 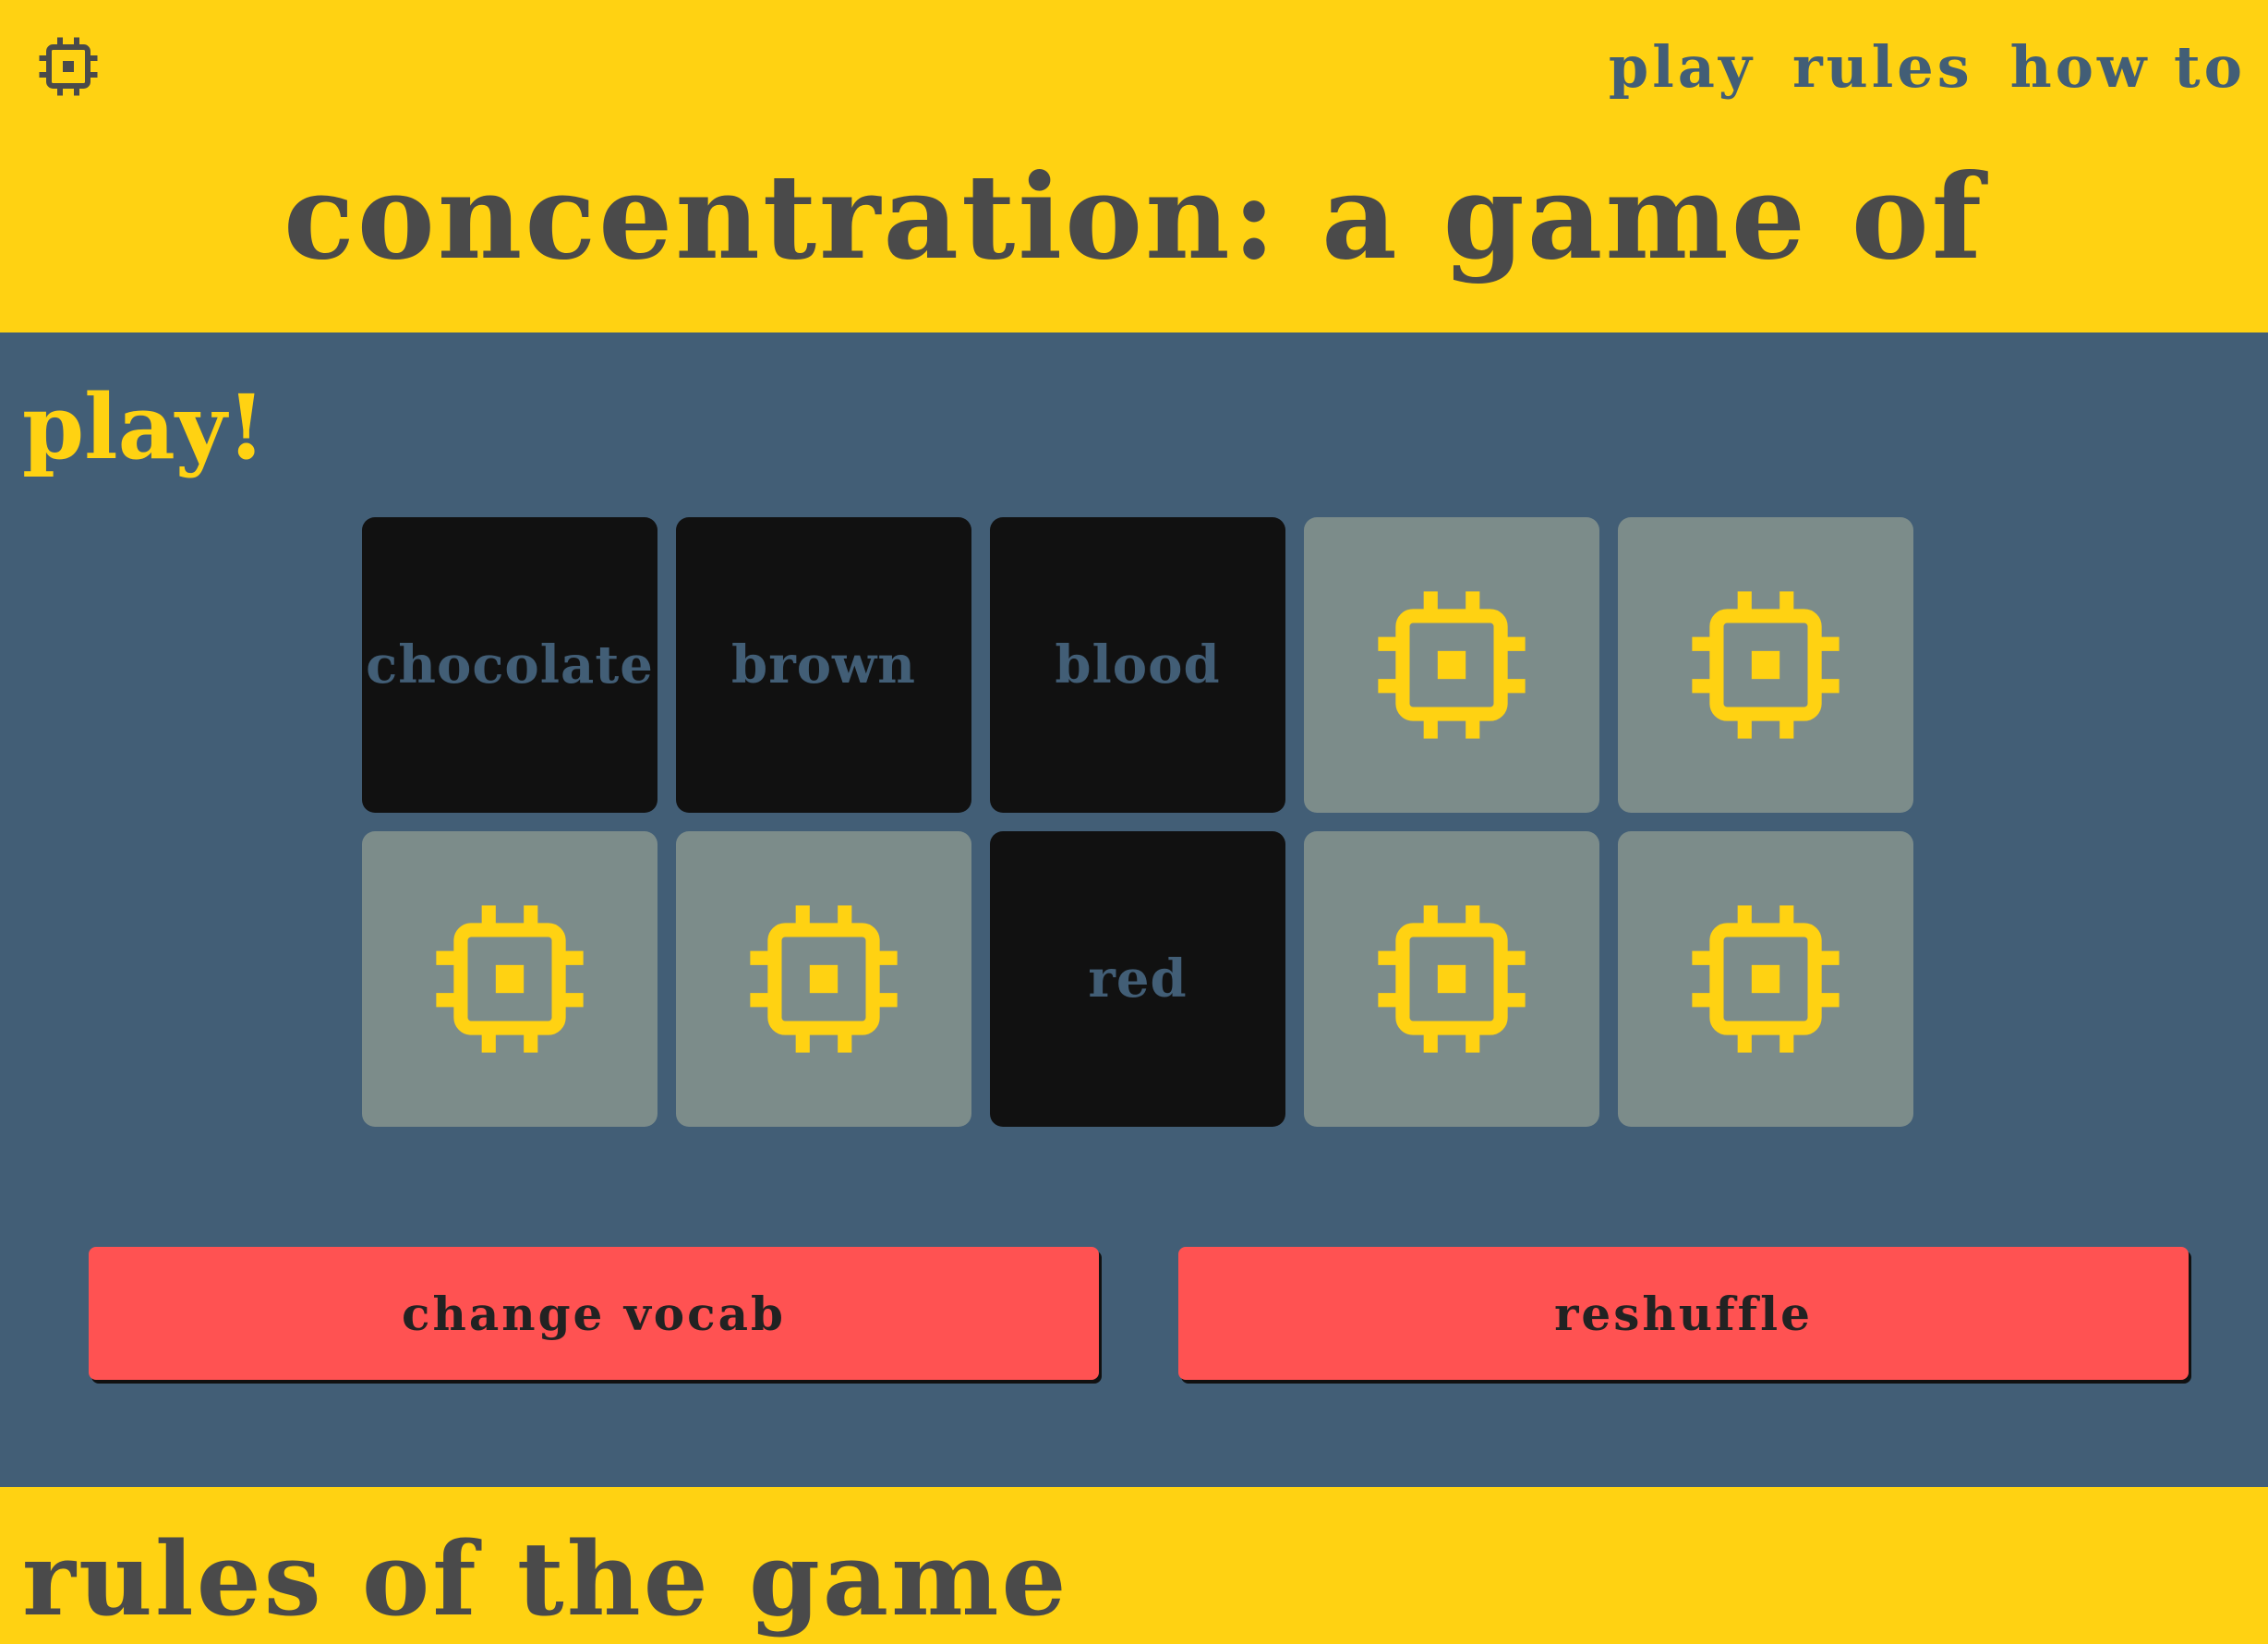 What do you see at coordinates (1683, 1313) in the screenshot?
I see `reshuffle-button: reshuffle` at bounding box center [1683, 1313].